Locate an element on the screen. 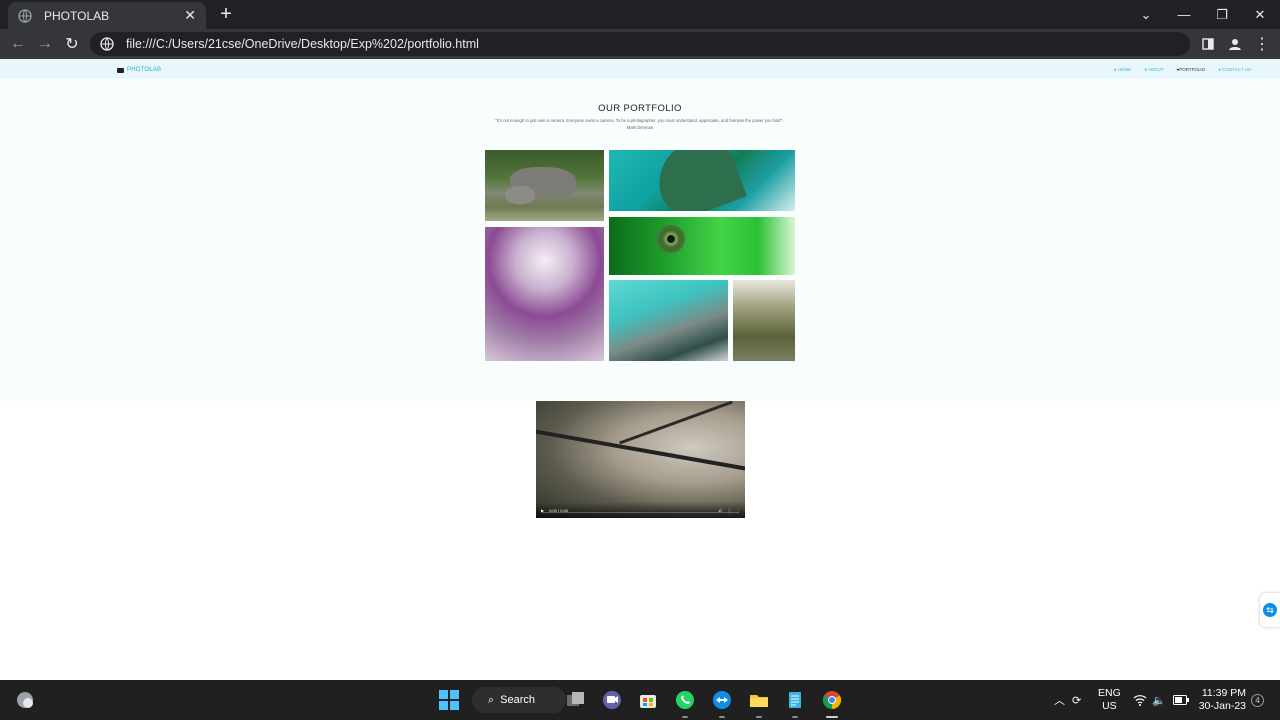 This screenshot has width=1280, height=720. tab-search-chevron-icon: ⌄ is located at coordinates (1146, 14).